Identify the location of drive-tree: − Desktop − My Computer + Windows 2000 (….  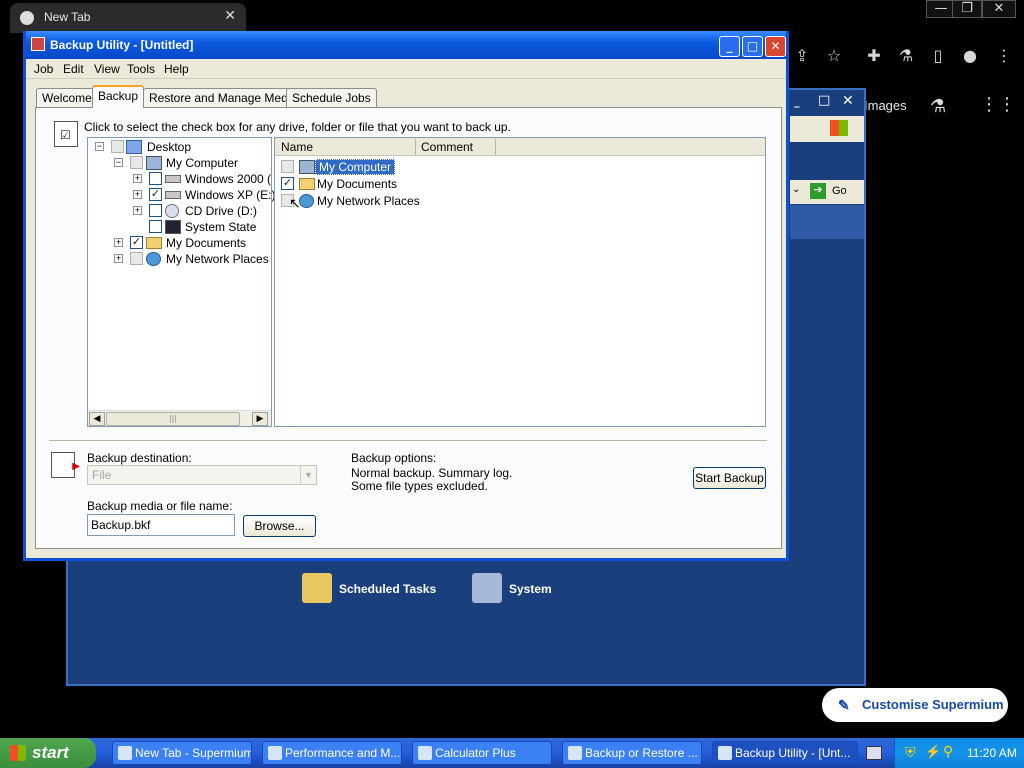
(181, 282).